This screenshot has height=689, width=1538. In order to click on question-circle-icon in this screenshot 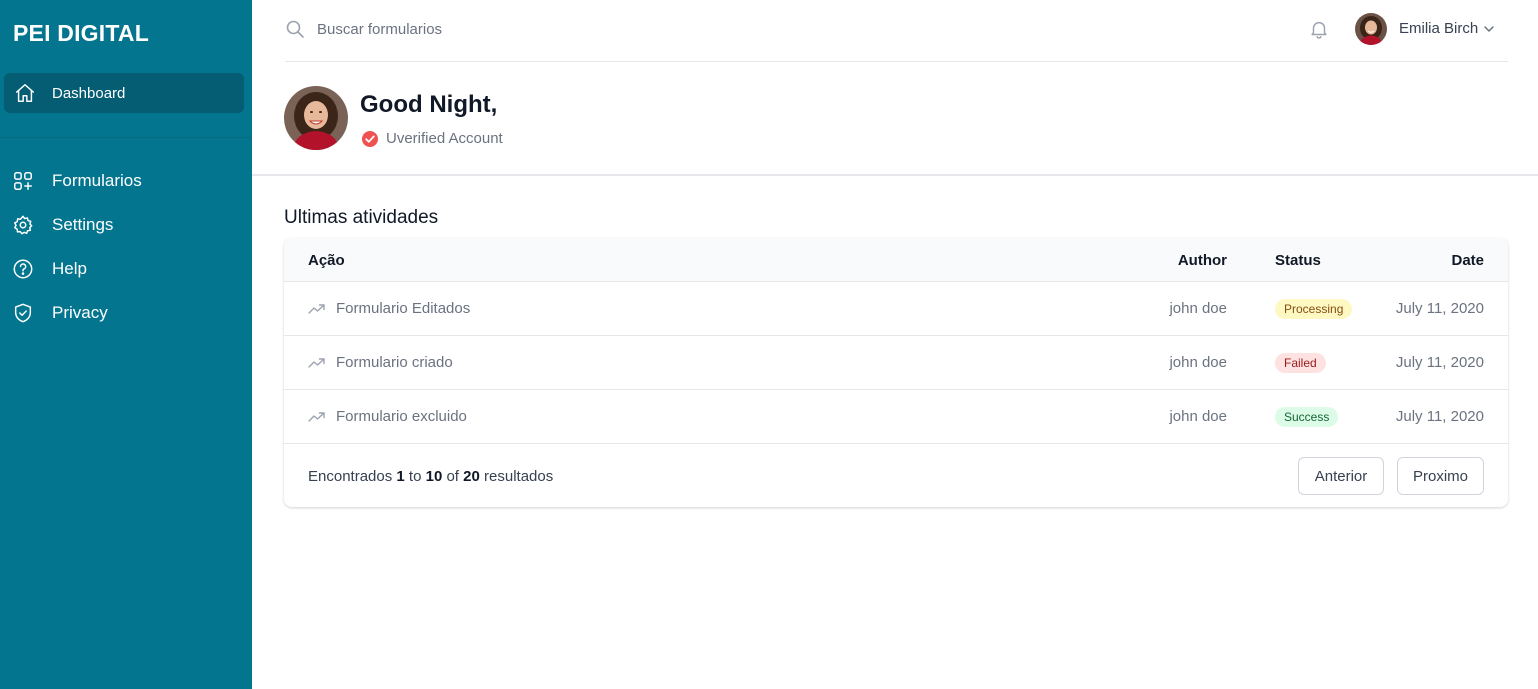, I will do `click(23, 269)`.